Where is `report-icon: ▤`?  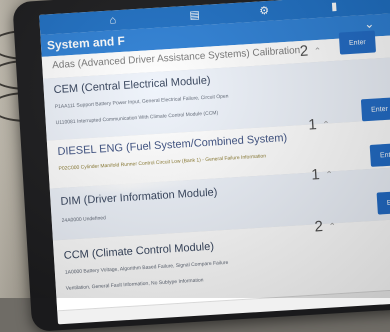
report-icon: ▤ is located at coordinates (194, 15).